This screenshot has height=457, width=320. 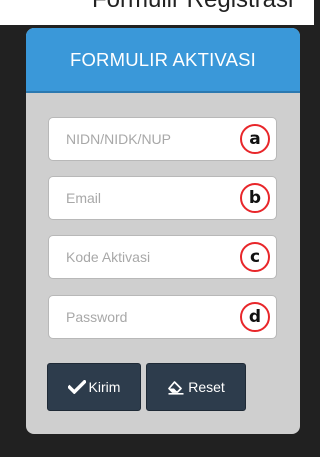 What do you see at coordinates (76, 387) in the screenshot?
I see `check-icon` at bounding box center [76, 387].